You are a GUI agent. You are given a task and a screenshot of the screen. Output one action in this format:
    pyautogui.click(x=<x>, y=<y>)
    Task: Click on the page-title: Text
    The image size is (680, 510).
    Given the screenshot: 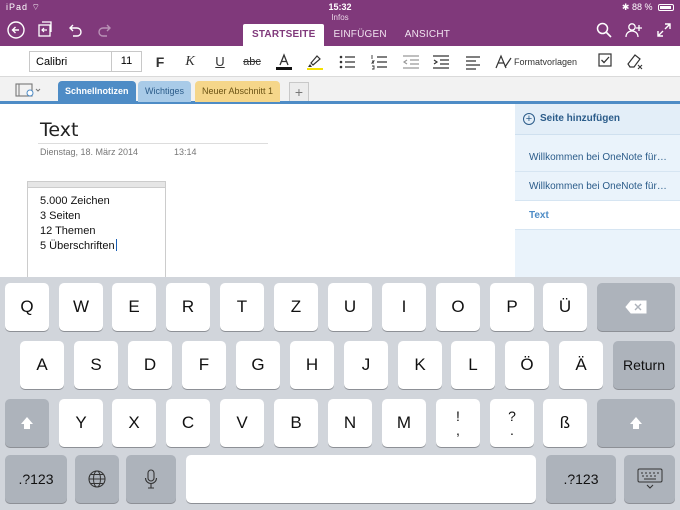 What is the action you would take?
    pyautogui.click(x=59, y=130)
    